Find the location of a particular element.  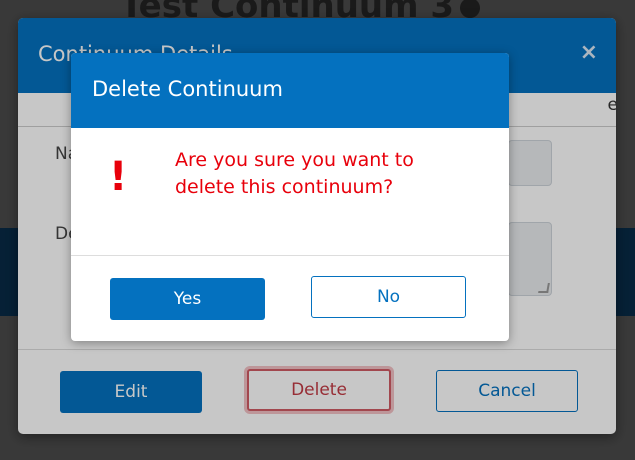

yes-button: Yes is located at coordinates (187, 299).